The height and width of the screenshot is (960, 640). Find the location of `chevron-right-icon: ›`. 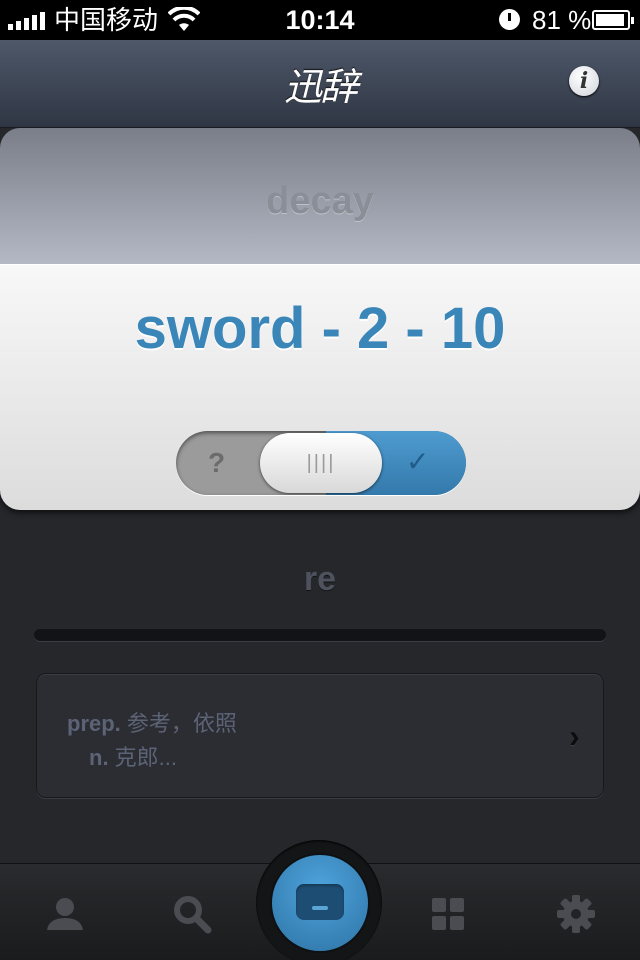

chevron-right-icon: › is located at coordinates (574, 736).